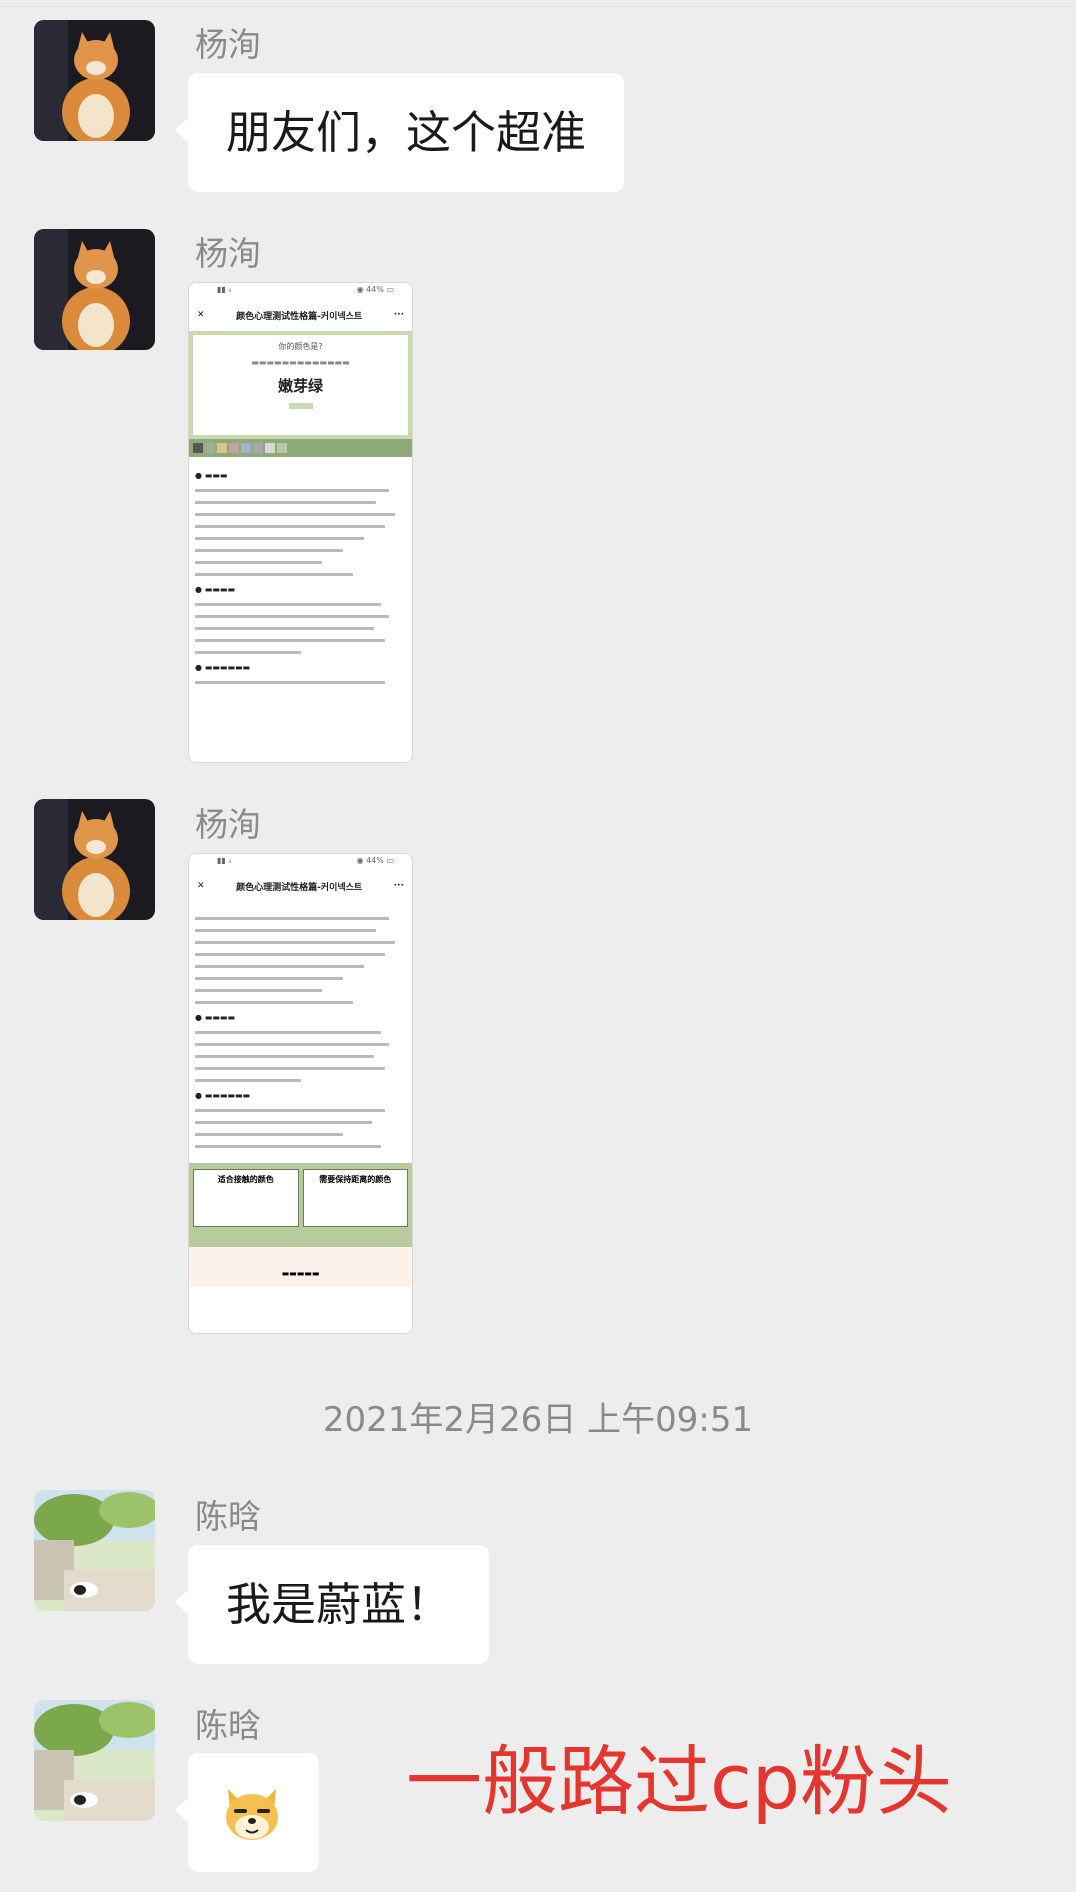 The width and height of the screenshot is (1076, 1892). I want to click on mini-text-lines: ● ▬▬▬ ● ▬▬▬▬ ● ▬▬▬▬▬▬, so click(300, 578).